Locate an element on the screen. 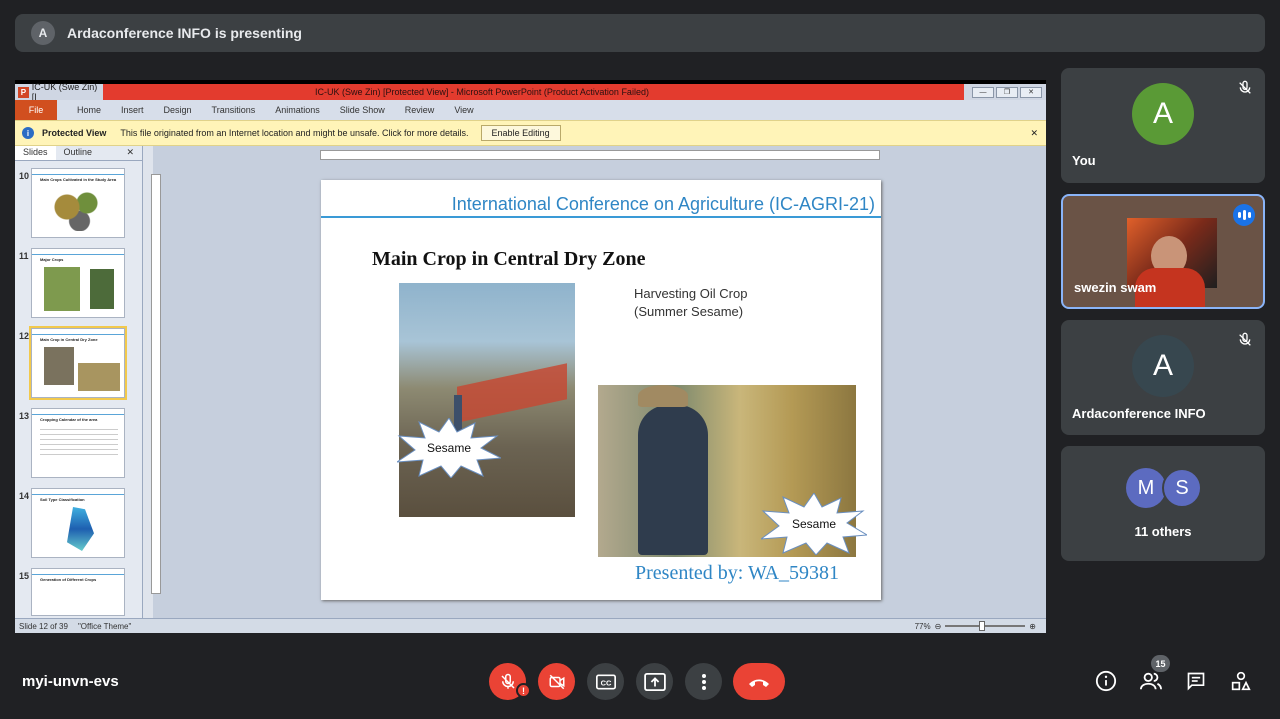  tab-design: Design is located at coordinates (178, 110).